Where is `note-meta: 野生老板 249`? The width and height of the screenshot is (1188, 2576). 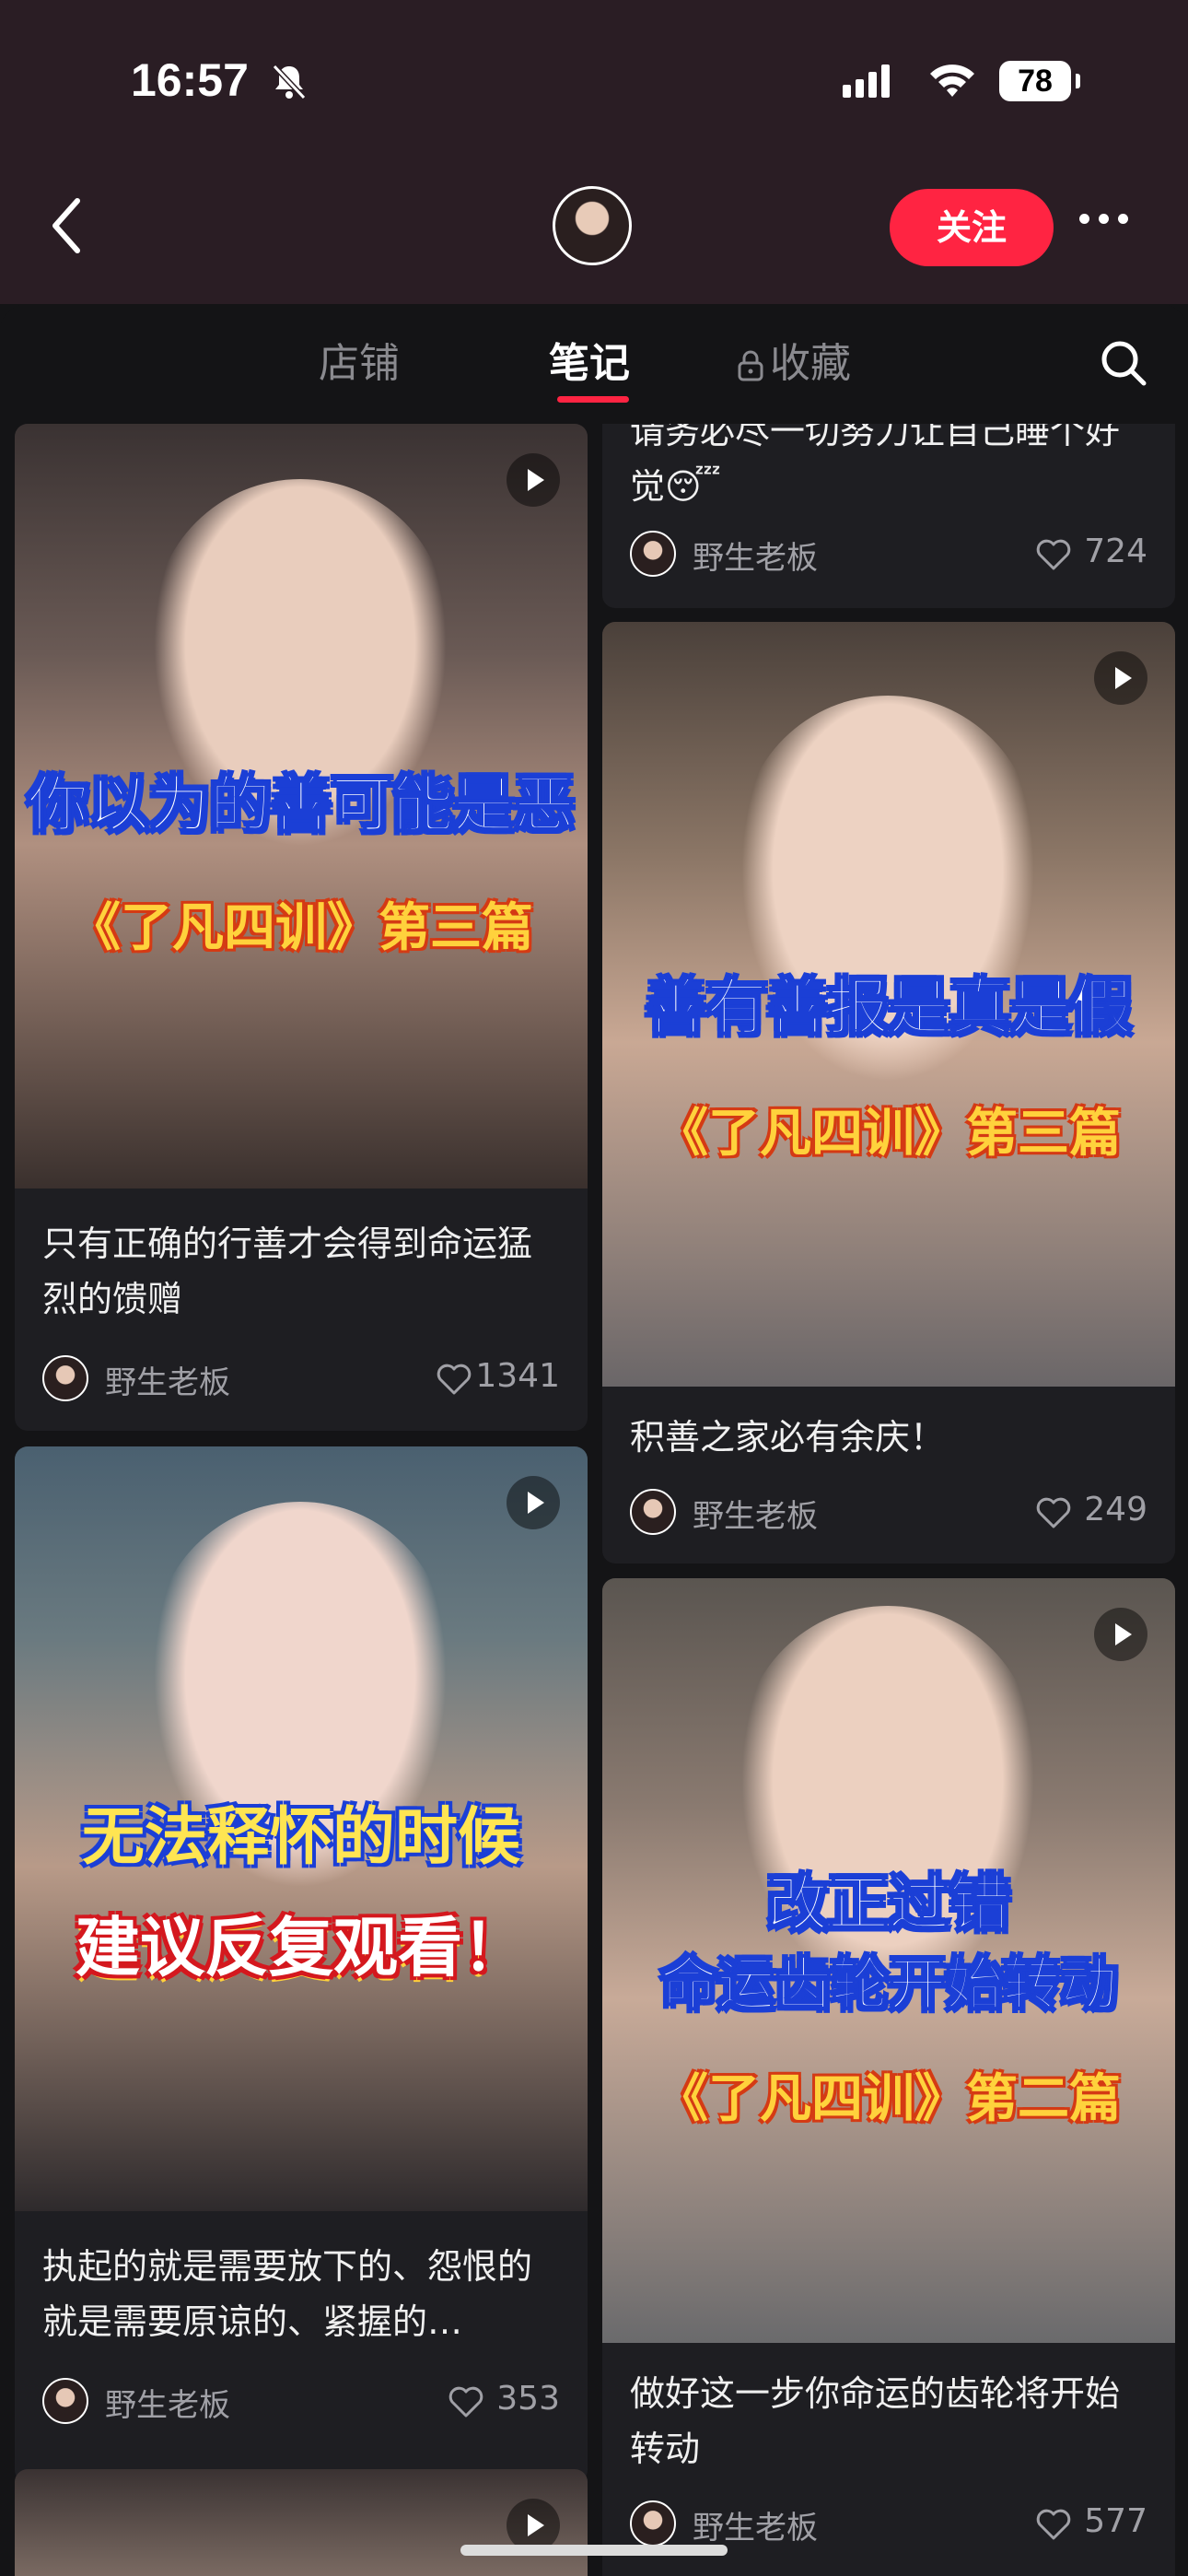
note-meta: 野生老板 249 is located at coordinates (888, 1511).